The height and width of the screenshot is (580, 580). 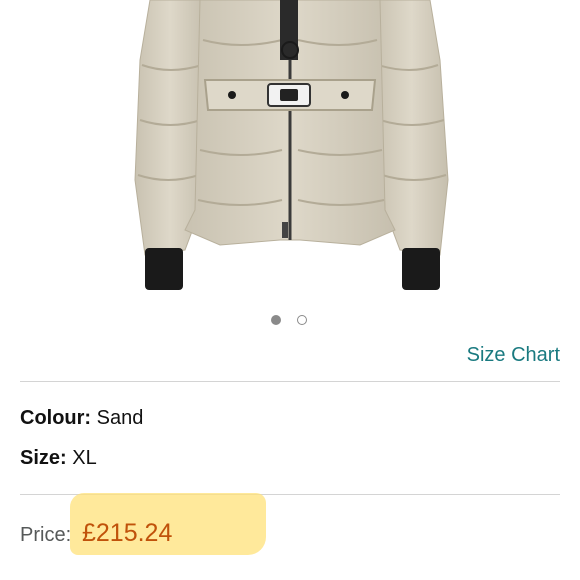 I want to click on image-carousel-dots, so click(x=290, y=323).